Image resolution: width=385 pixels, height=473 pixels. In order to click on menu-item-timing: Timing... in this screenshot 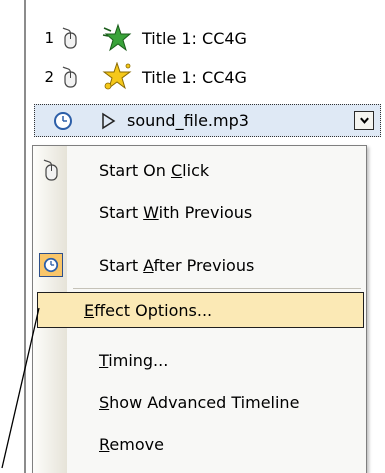, I will do `click(199, 360)`.